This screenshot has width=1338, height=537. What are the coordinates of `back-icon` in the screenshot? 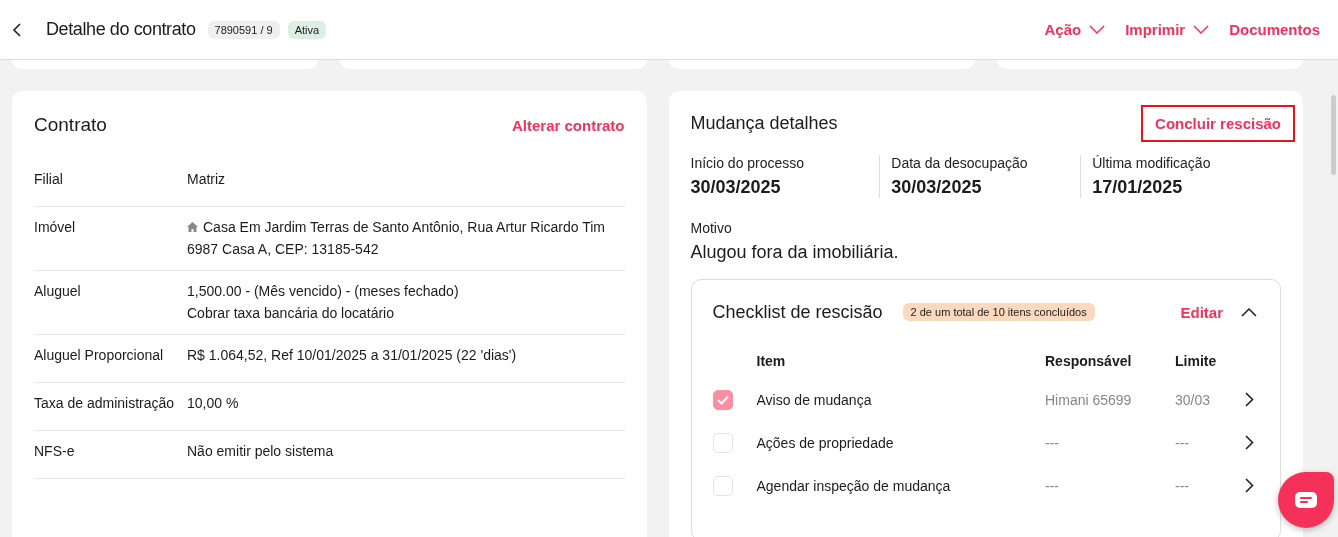 It's located at (17, 29).